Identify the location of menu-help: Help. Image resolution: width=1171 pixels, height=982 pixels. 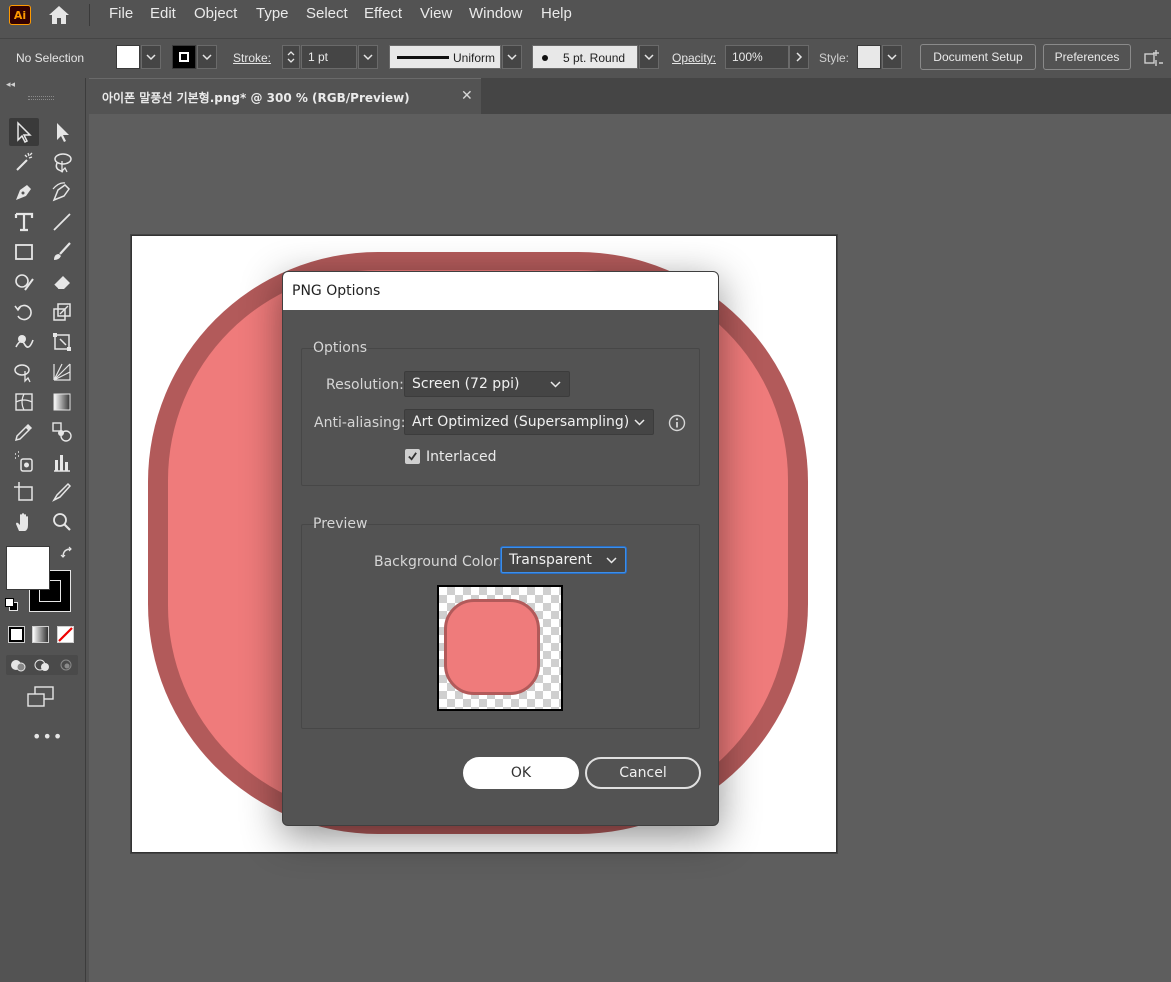
(556, 13).